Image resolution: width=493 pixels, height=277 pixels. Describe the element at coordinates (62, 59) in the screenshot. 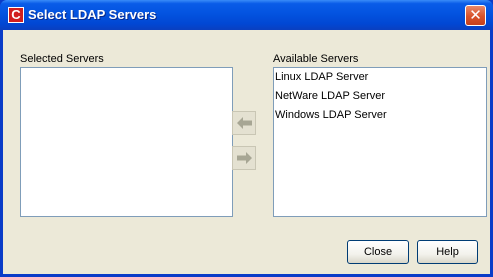

I see `selected-servers-label: Selected Servers` at that location.